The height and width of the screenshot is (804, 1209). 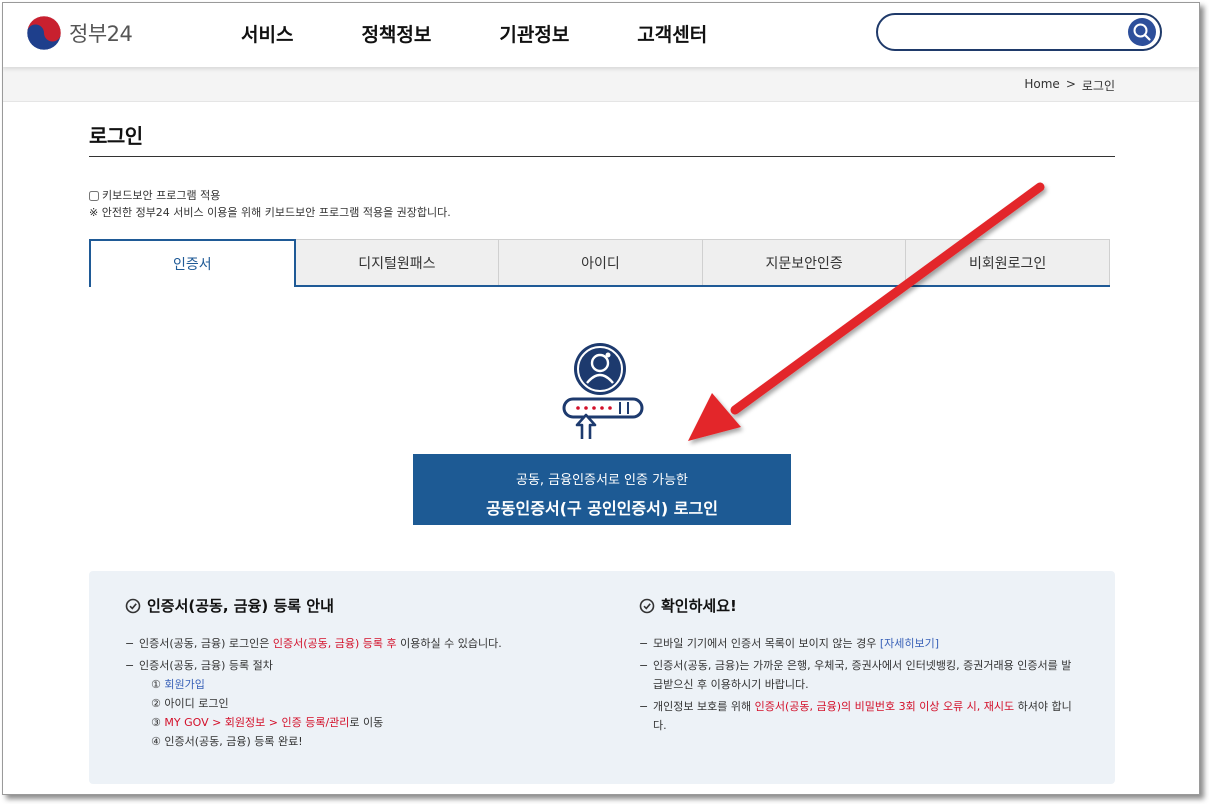 I want to click on tab-guest-login: 비회원로그인, so click(x=1007, y=262).